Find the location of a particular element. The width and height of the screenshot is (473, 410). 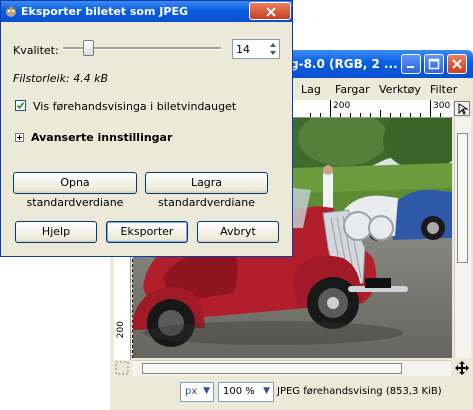

file-size-label: Filstorleik: 4.4 kB is located at coordinates (61, 78).